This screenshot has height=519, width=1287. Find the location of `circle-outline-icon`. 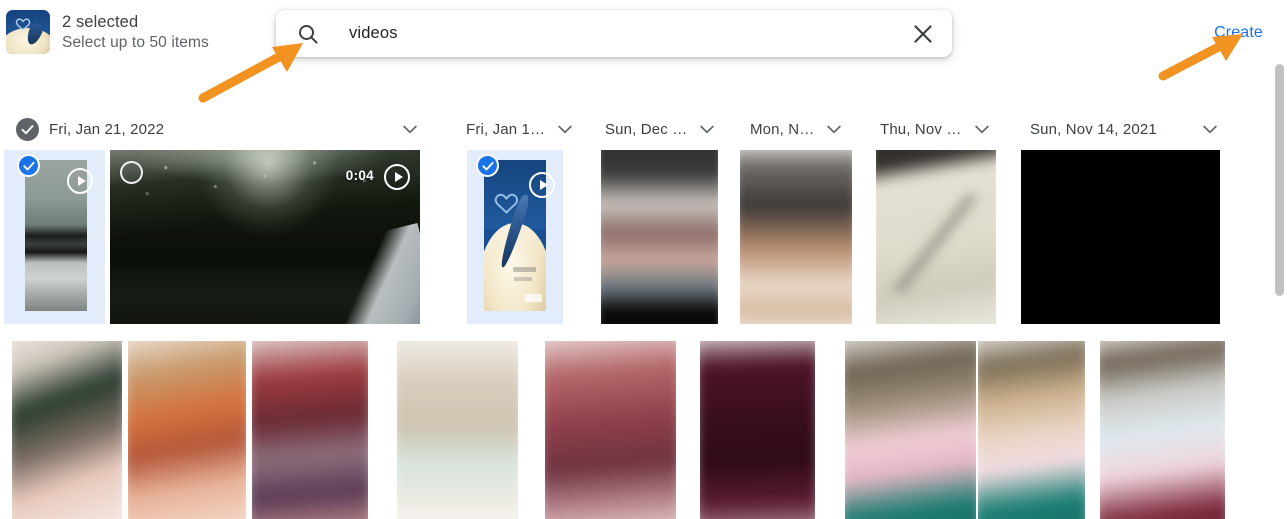

circle-outline-icon is located at coordinates (131, 172).